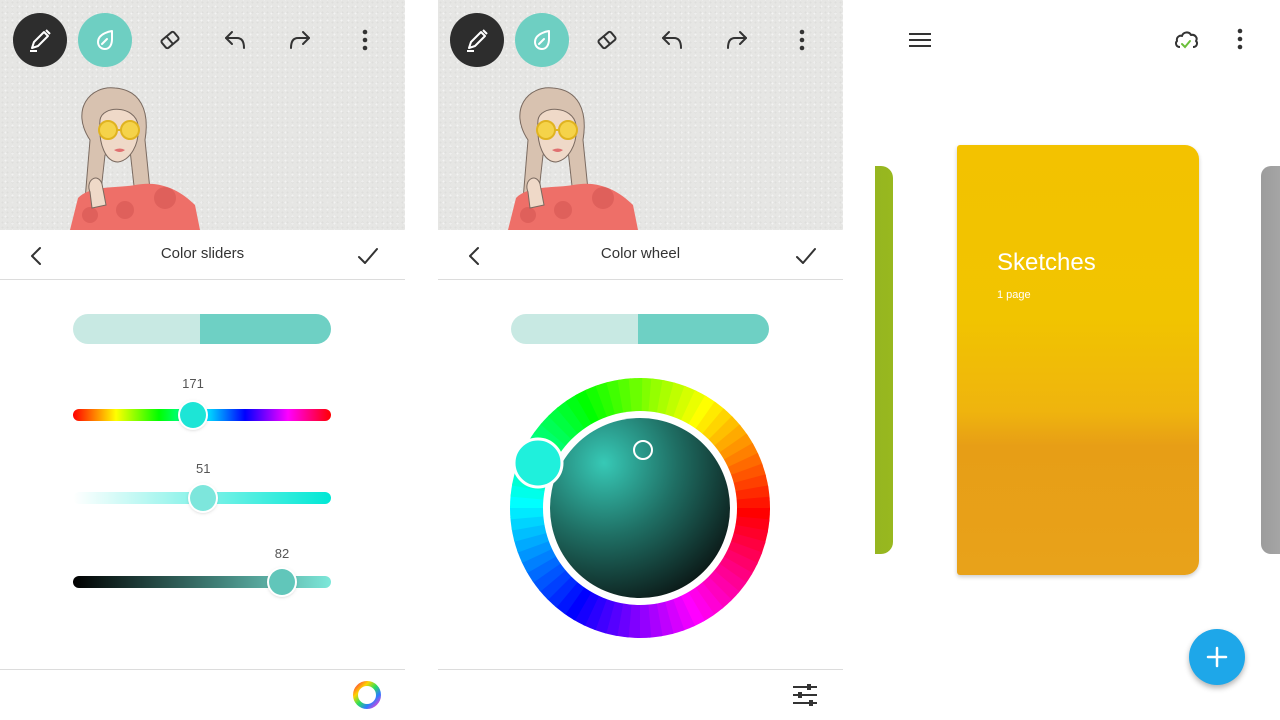 The image size is (1280, 720). Describe the element at coordinates (282, 553) in the screenshot. I see `brightness-value: 82` at that location.